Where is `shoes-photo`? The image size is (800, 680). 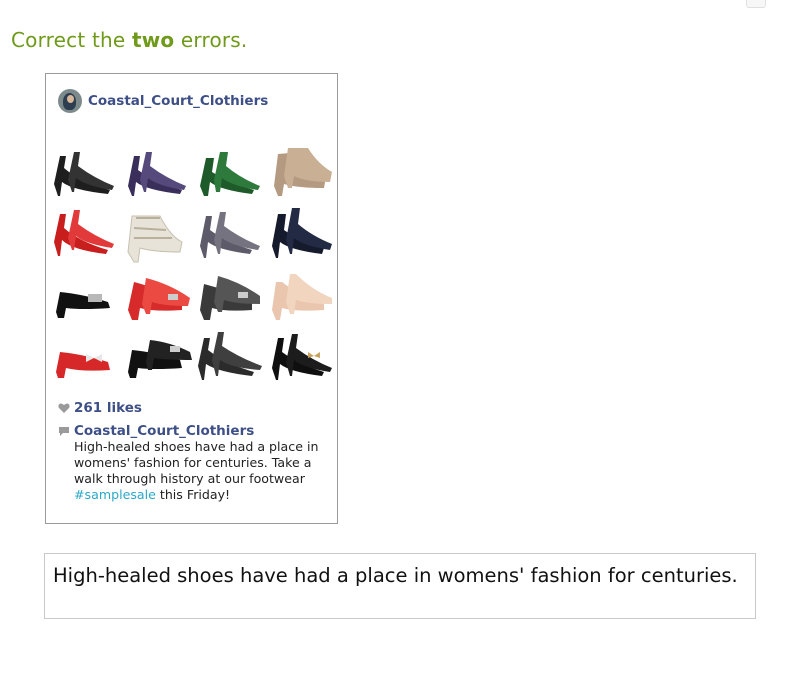
shoes-photo is located at coordinates (193, 264).